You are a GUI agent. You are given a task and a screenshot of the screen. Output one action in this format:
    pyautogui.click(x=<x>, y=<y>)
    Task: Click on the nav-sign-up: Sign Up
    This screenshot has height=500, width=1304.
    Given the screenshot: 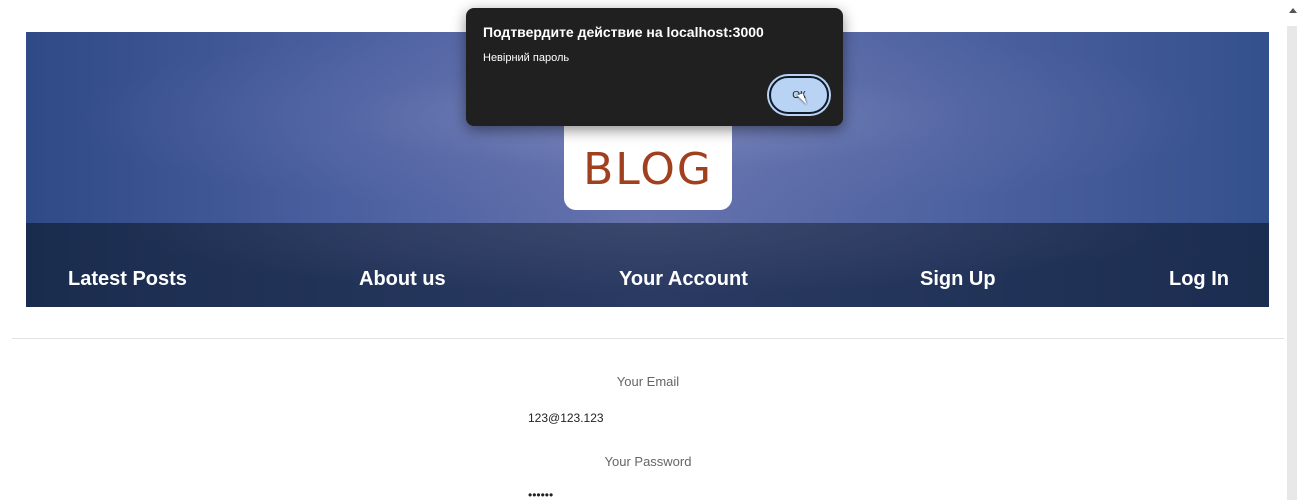 What is the action you would take?
    pyautogui.click(x=958, y=279)
    